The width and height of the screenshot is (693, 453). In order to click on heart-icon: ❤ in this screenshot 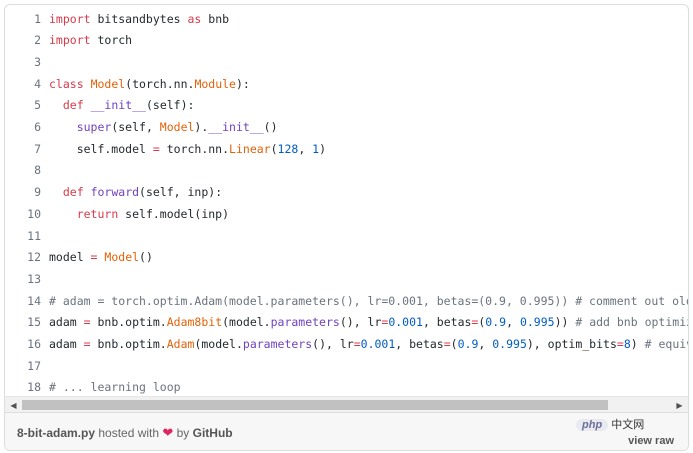, I will do `click(168, 432)`.